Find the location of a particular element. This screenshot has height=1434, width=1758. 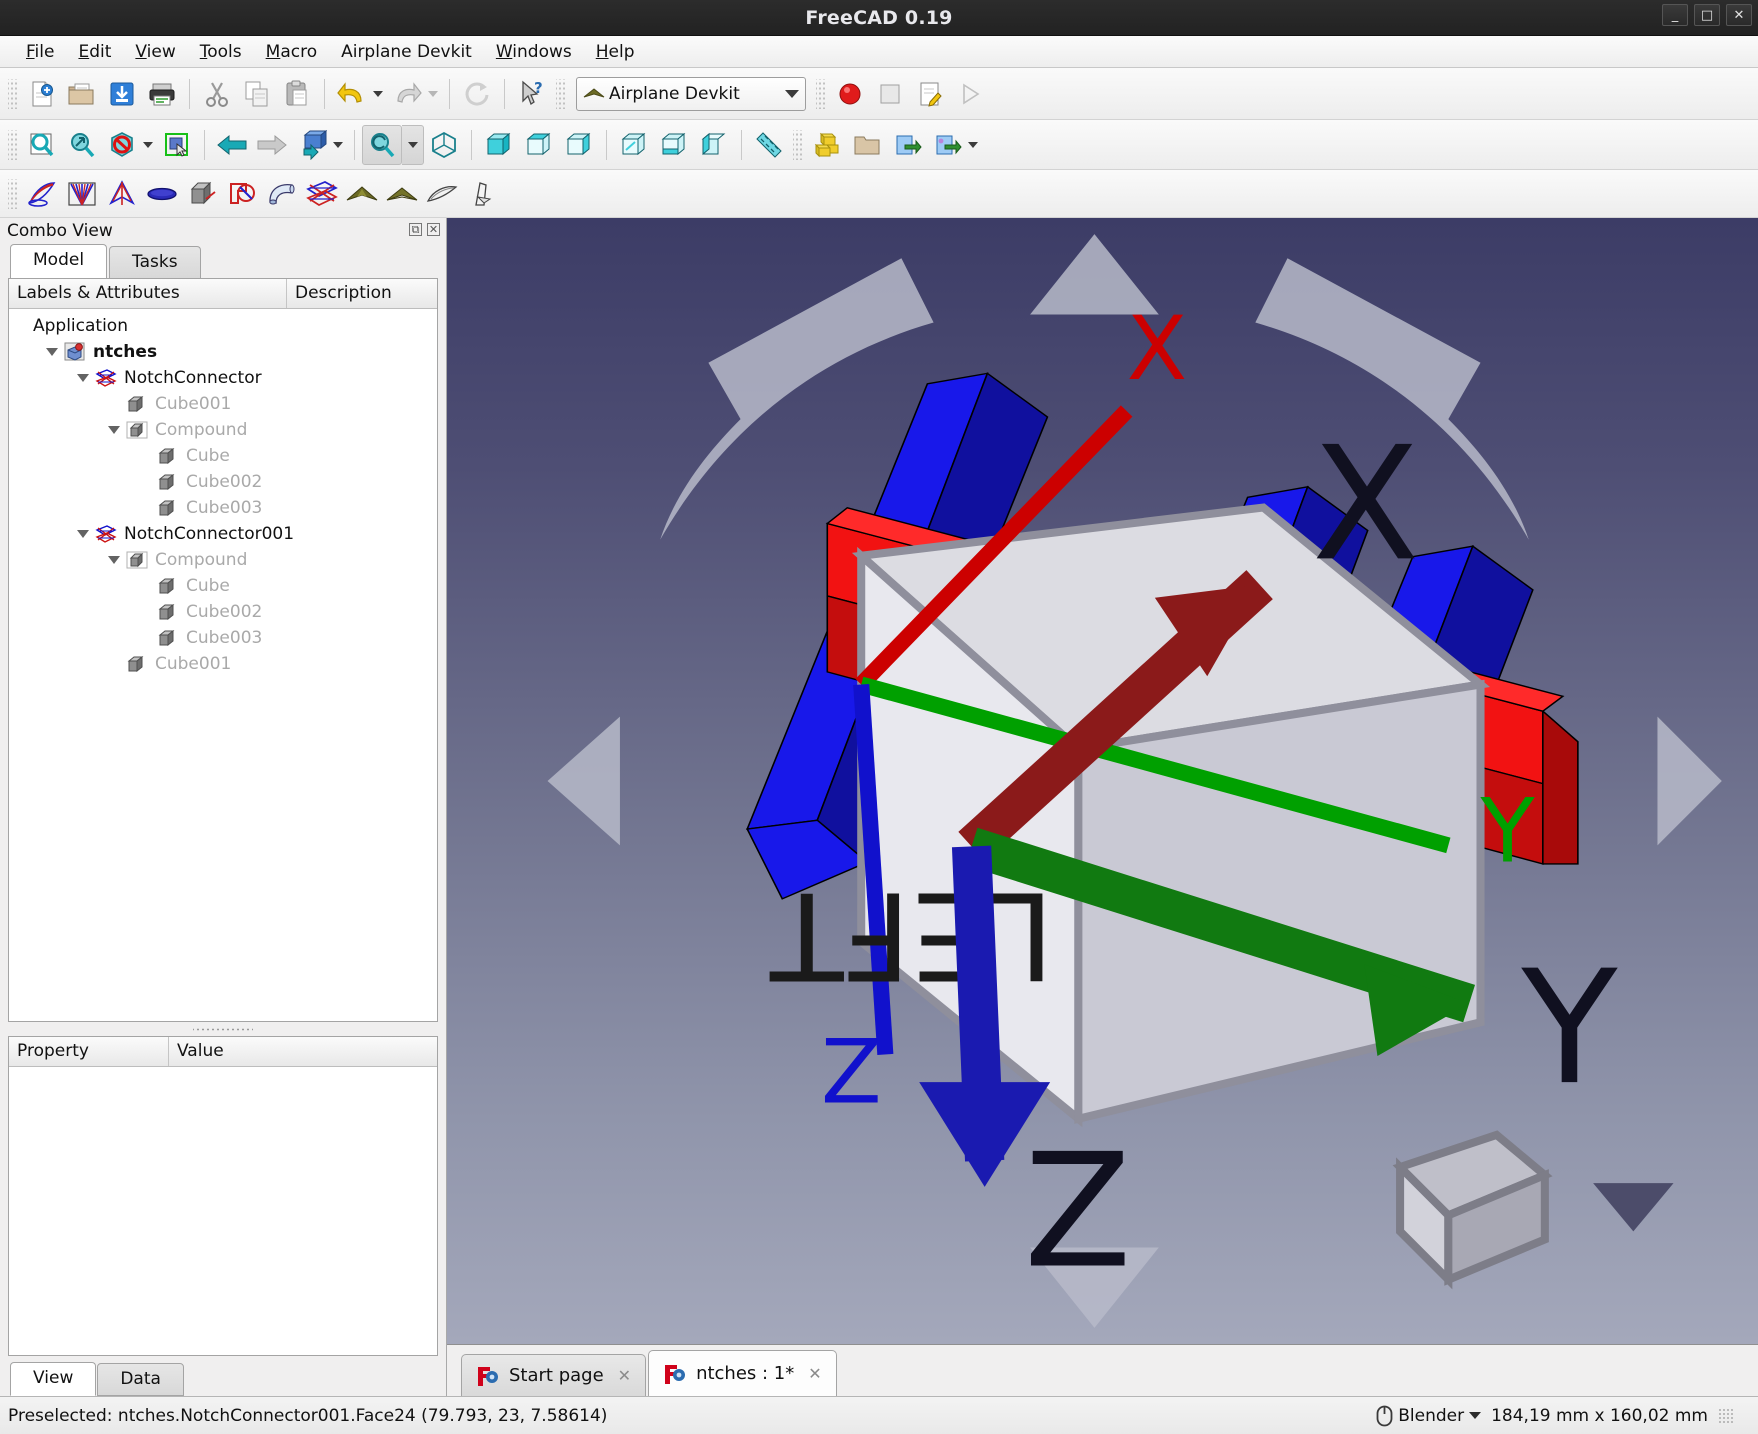

nav-back-button is located at coordinates (232, 145).